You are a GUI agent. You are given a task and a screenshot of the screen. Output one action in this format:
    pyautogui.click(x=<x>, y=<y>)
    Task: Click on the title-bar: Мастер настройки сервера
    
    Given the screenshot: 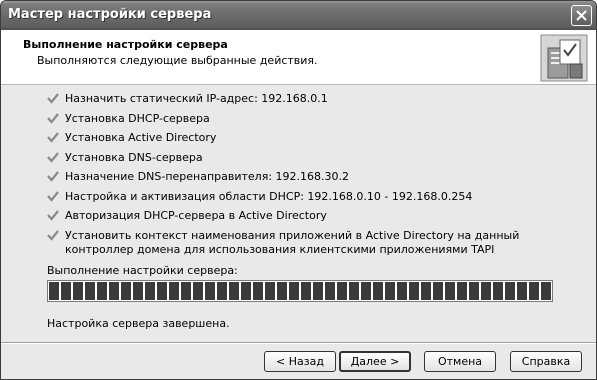 What is the action you would take?
    pyautogui.click(x=298, y=15)
    